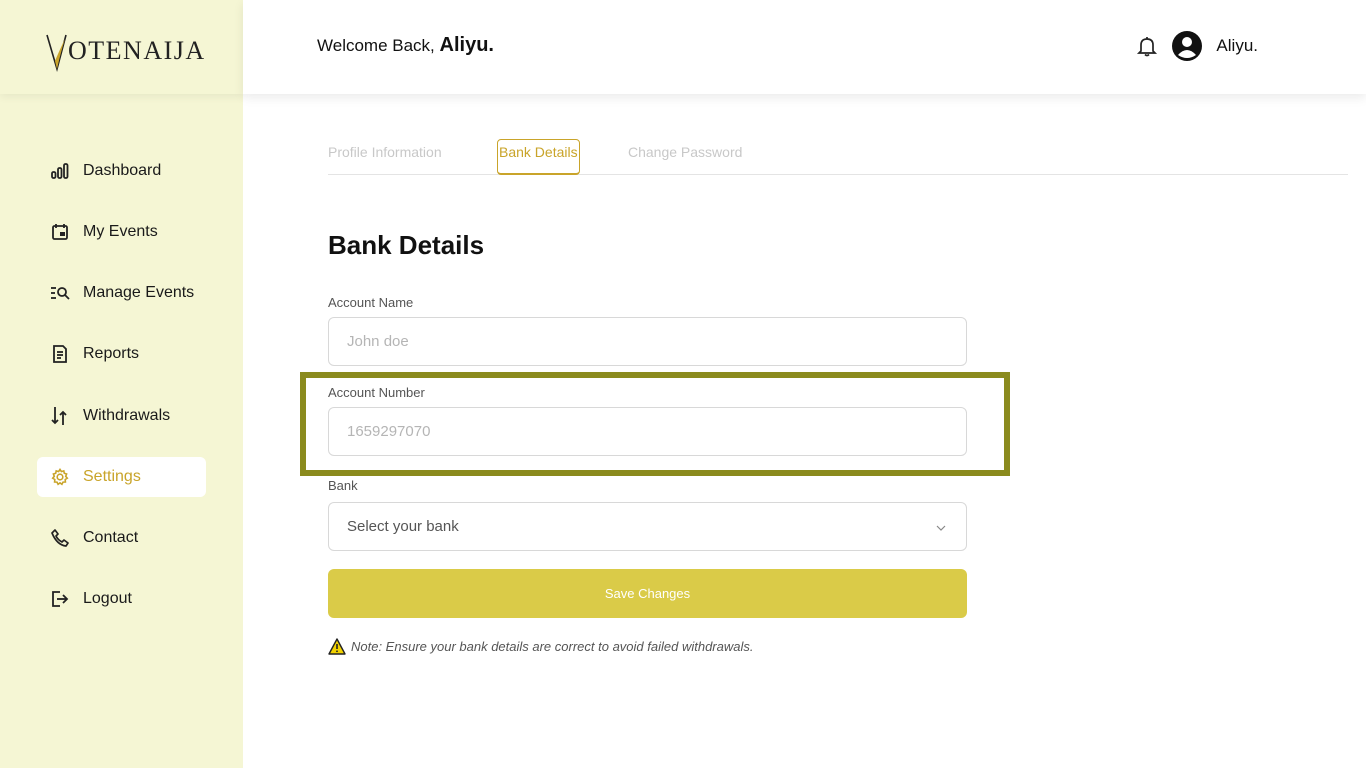  I want to click on logout-icon, so click(60, 599).